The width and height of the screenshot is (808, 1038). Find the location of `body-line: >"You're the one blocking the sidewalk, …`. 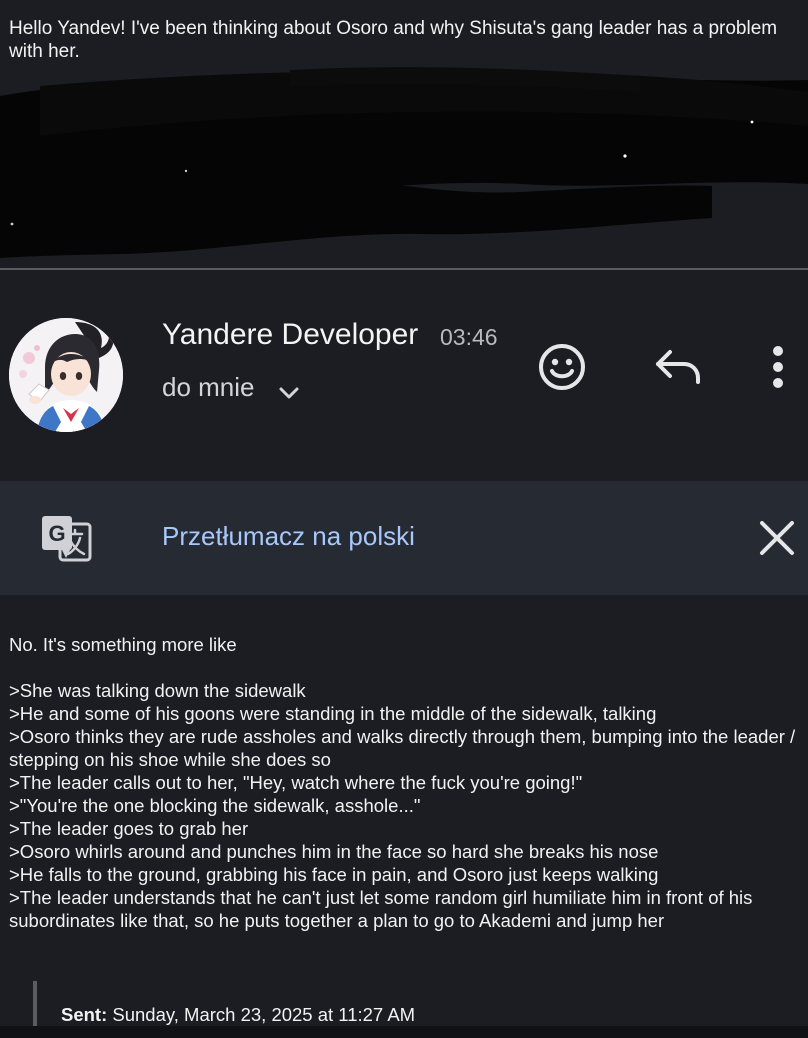

body-line: >"You're the one blocking the sidewalk, … is located at coordinates (215, 805).